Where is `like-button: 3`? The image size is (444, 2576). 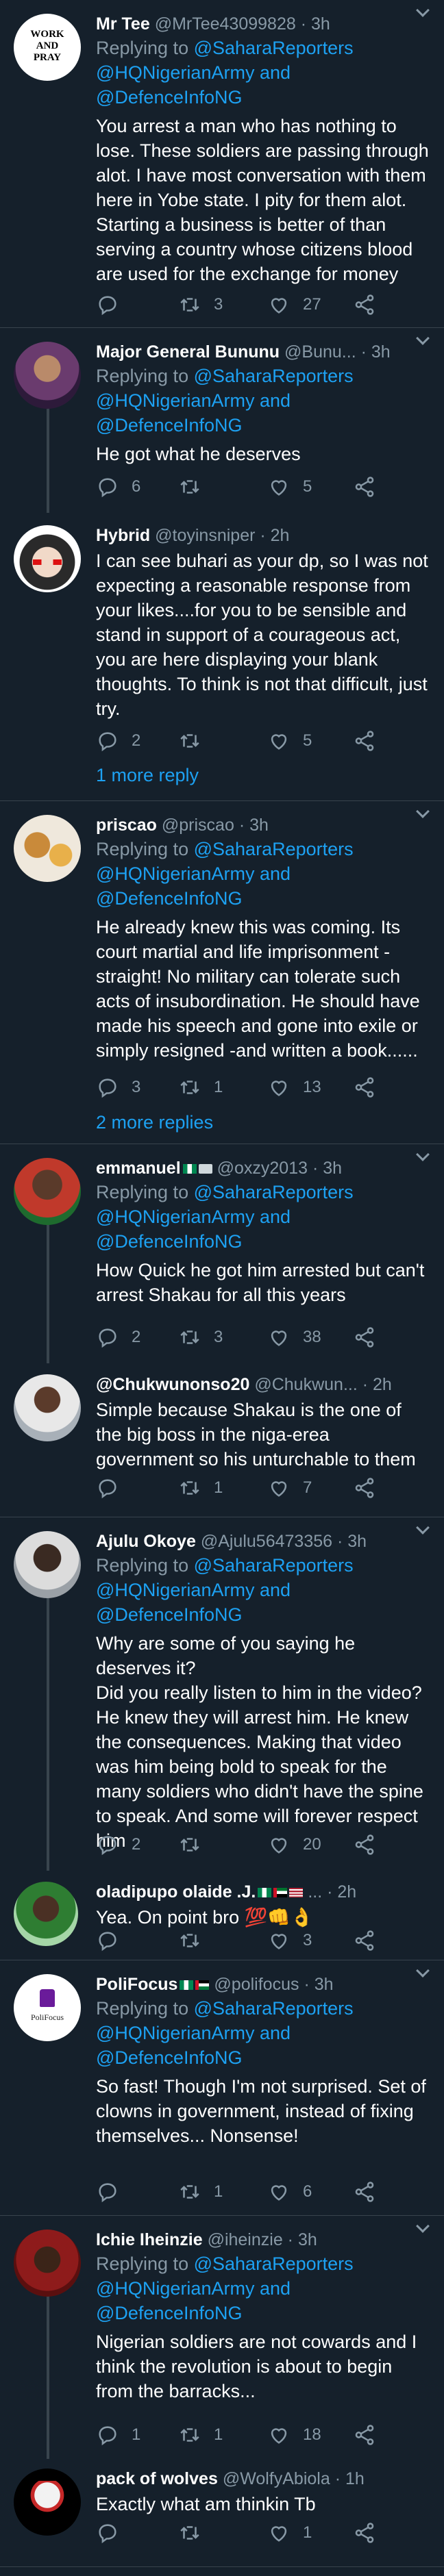 like-button: 3 is located at coordinates (289, 1941).